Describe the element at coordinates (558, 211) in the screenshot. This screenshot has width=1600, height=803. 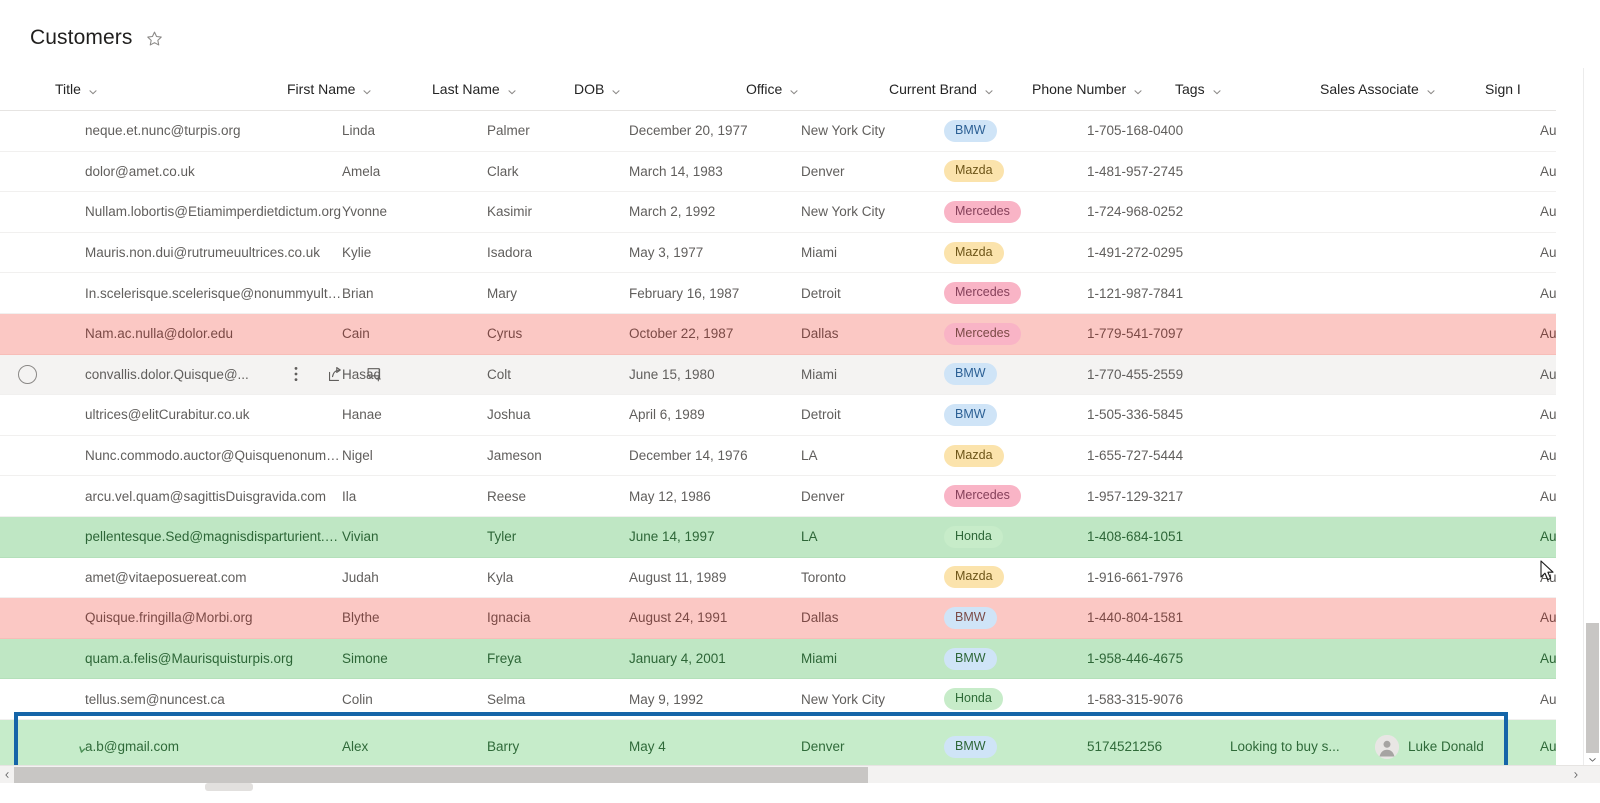
I see `cell-last-name: Kasimir` at that location.